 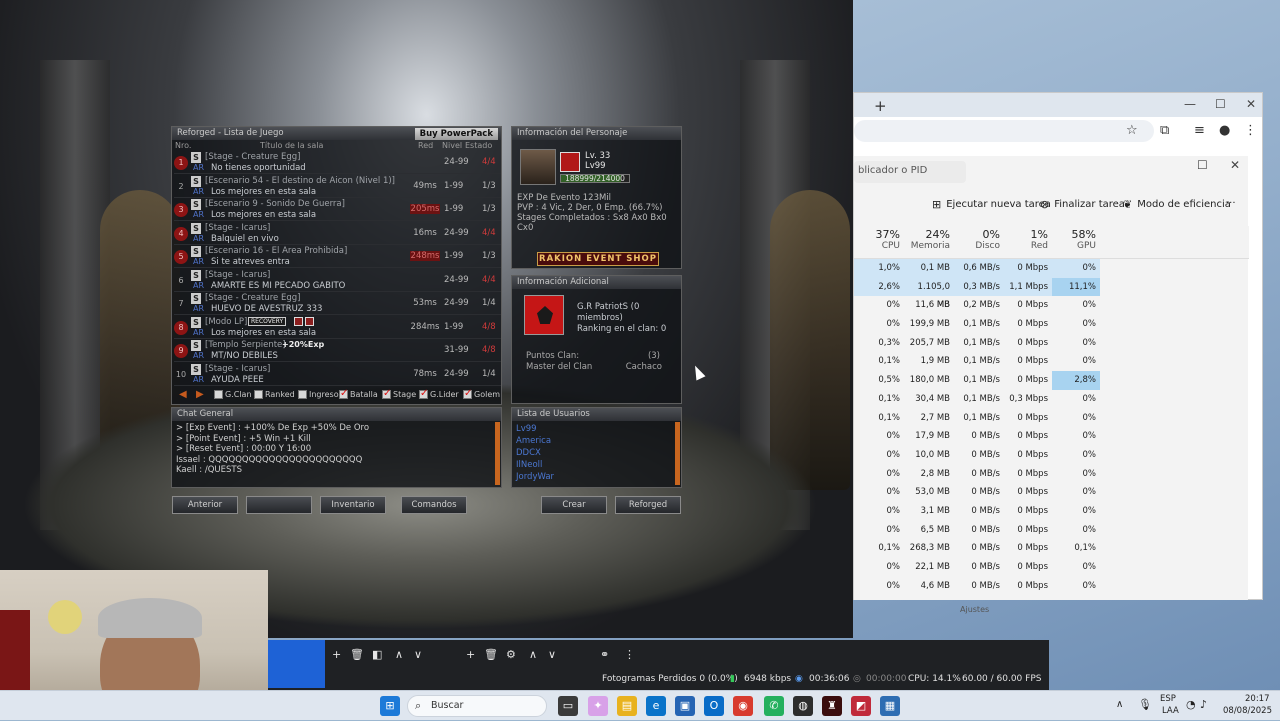 I want to click on more-options-button: ···, so click(x=1231, y=203).